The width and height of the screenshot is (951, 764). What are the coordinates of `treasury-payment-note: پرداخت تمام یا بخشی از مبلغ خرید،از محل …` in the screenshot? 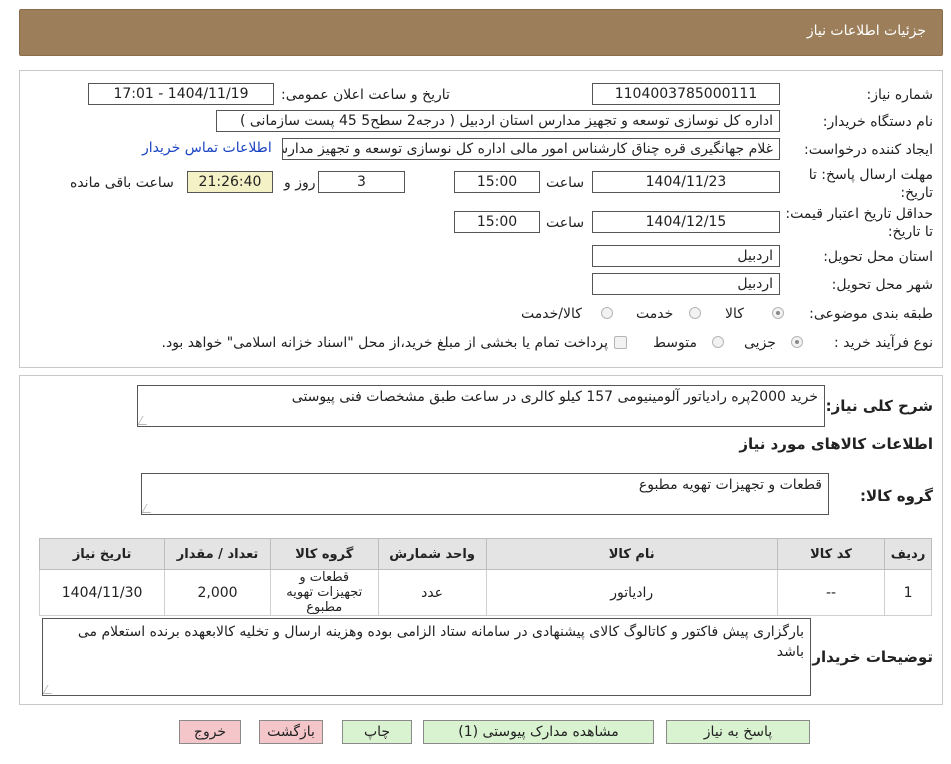 It's located at (384, 343).